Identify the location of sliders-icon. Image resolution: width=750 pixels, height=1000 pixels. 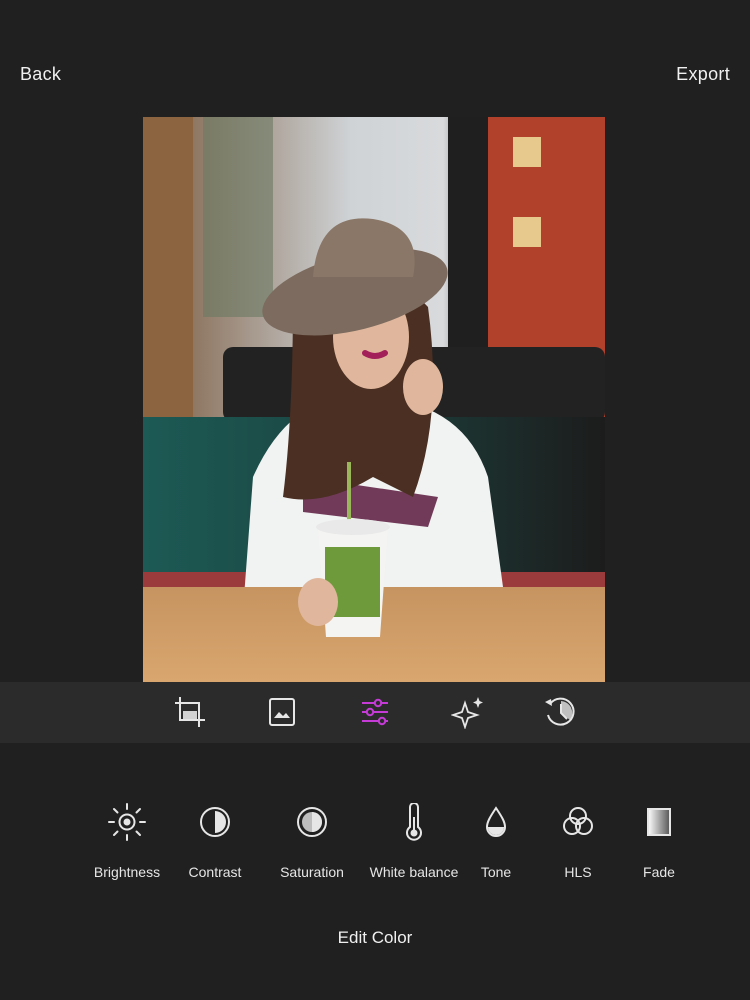
(375, 712).